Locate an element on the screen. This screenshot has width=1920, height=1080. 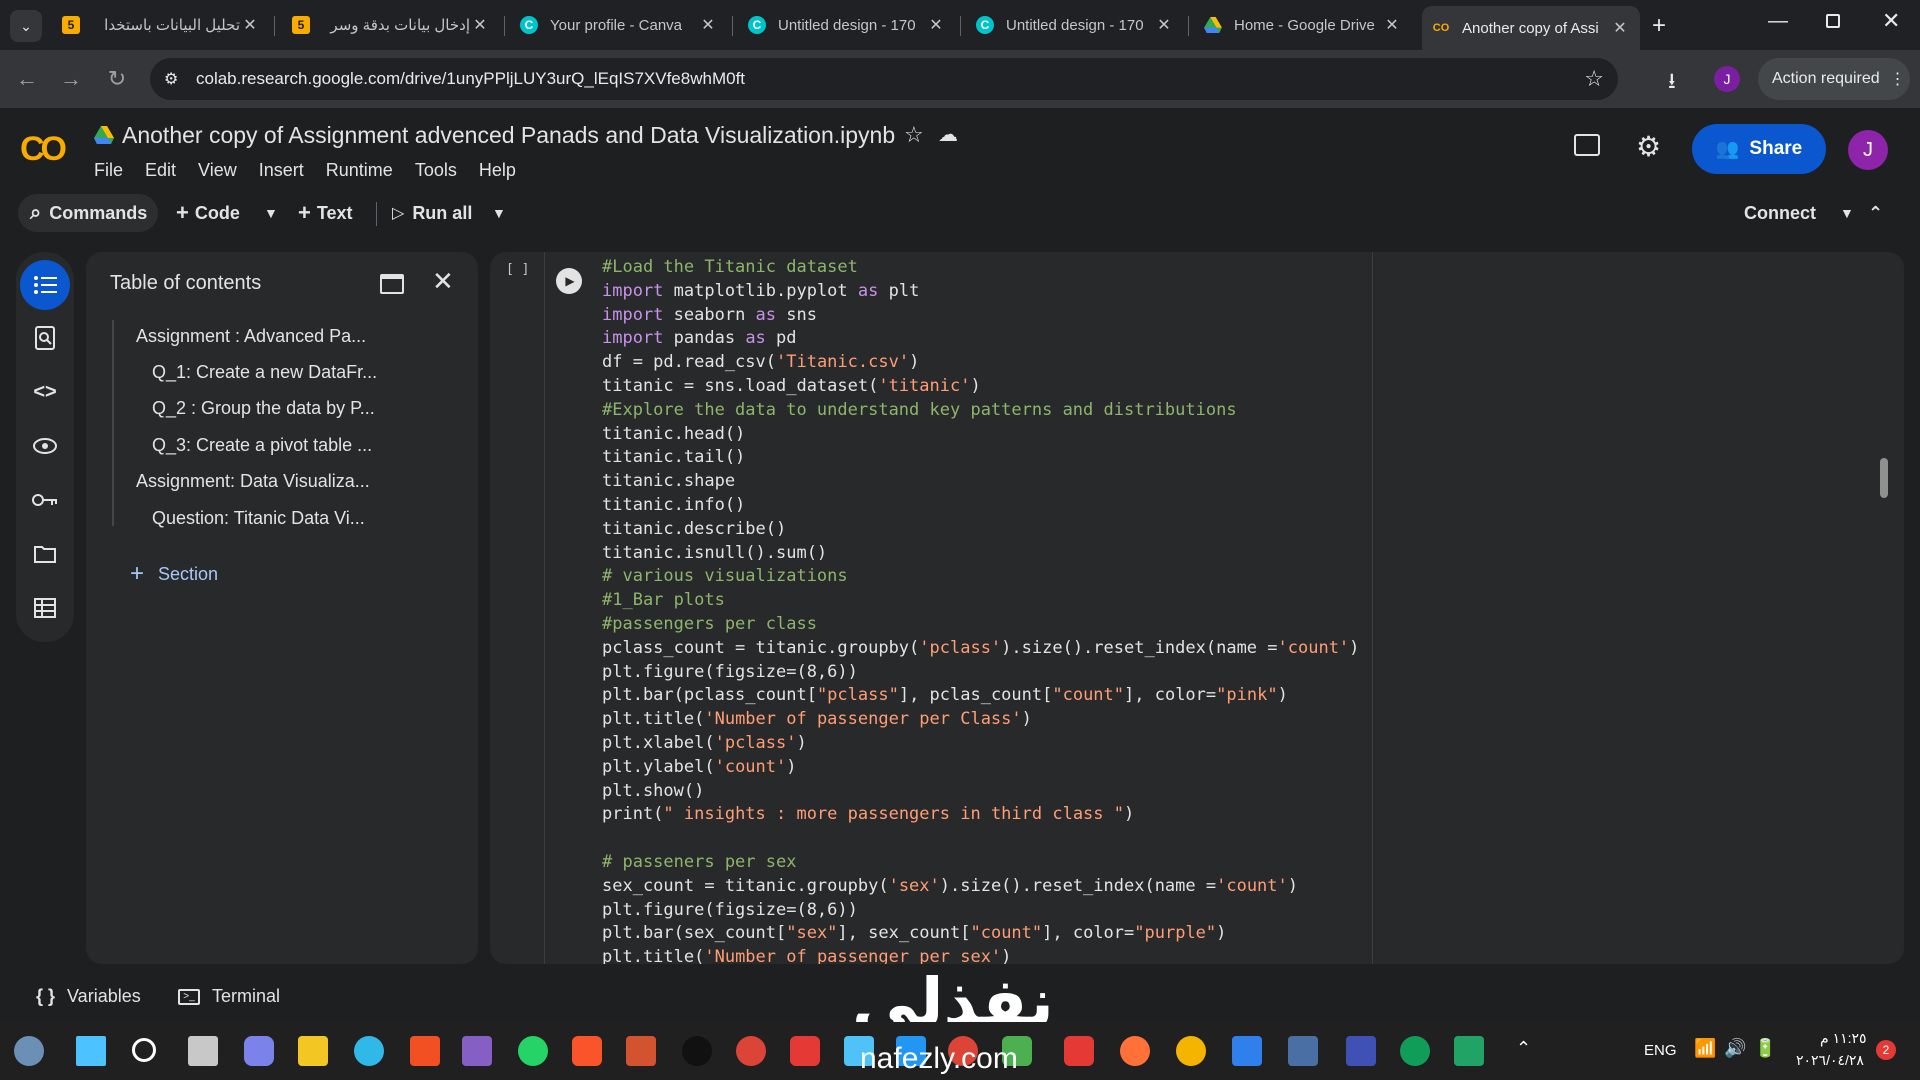
account-avatar: J is located at coordinates (1868, 150).